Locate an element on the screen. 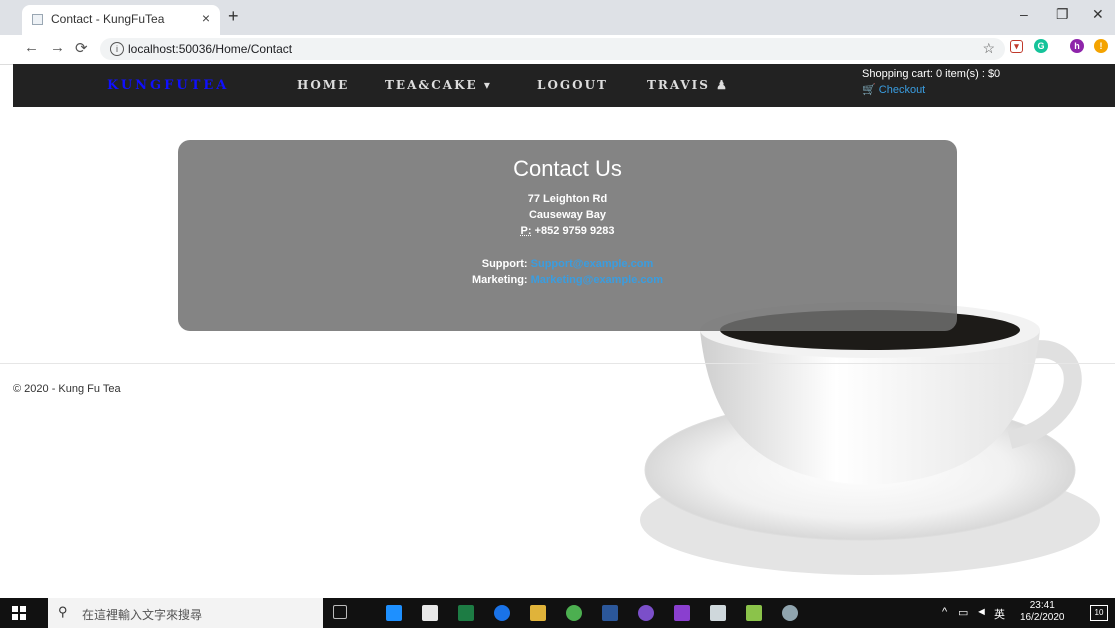 Image resolution: width=1115 pixels, height=628 pixels. clock-date: 16/2/2020 is located at coordinates (1042, 617).